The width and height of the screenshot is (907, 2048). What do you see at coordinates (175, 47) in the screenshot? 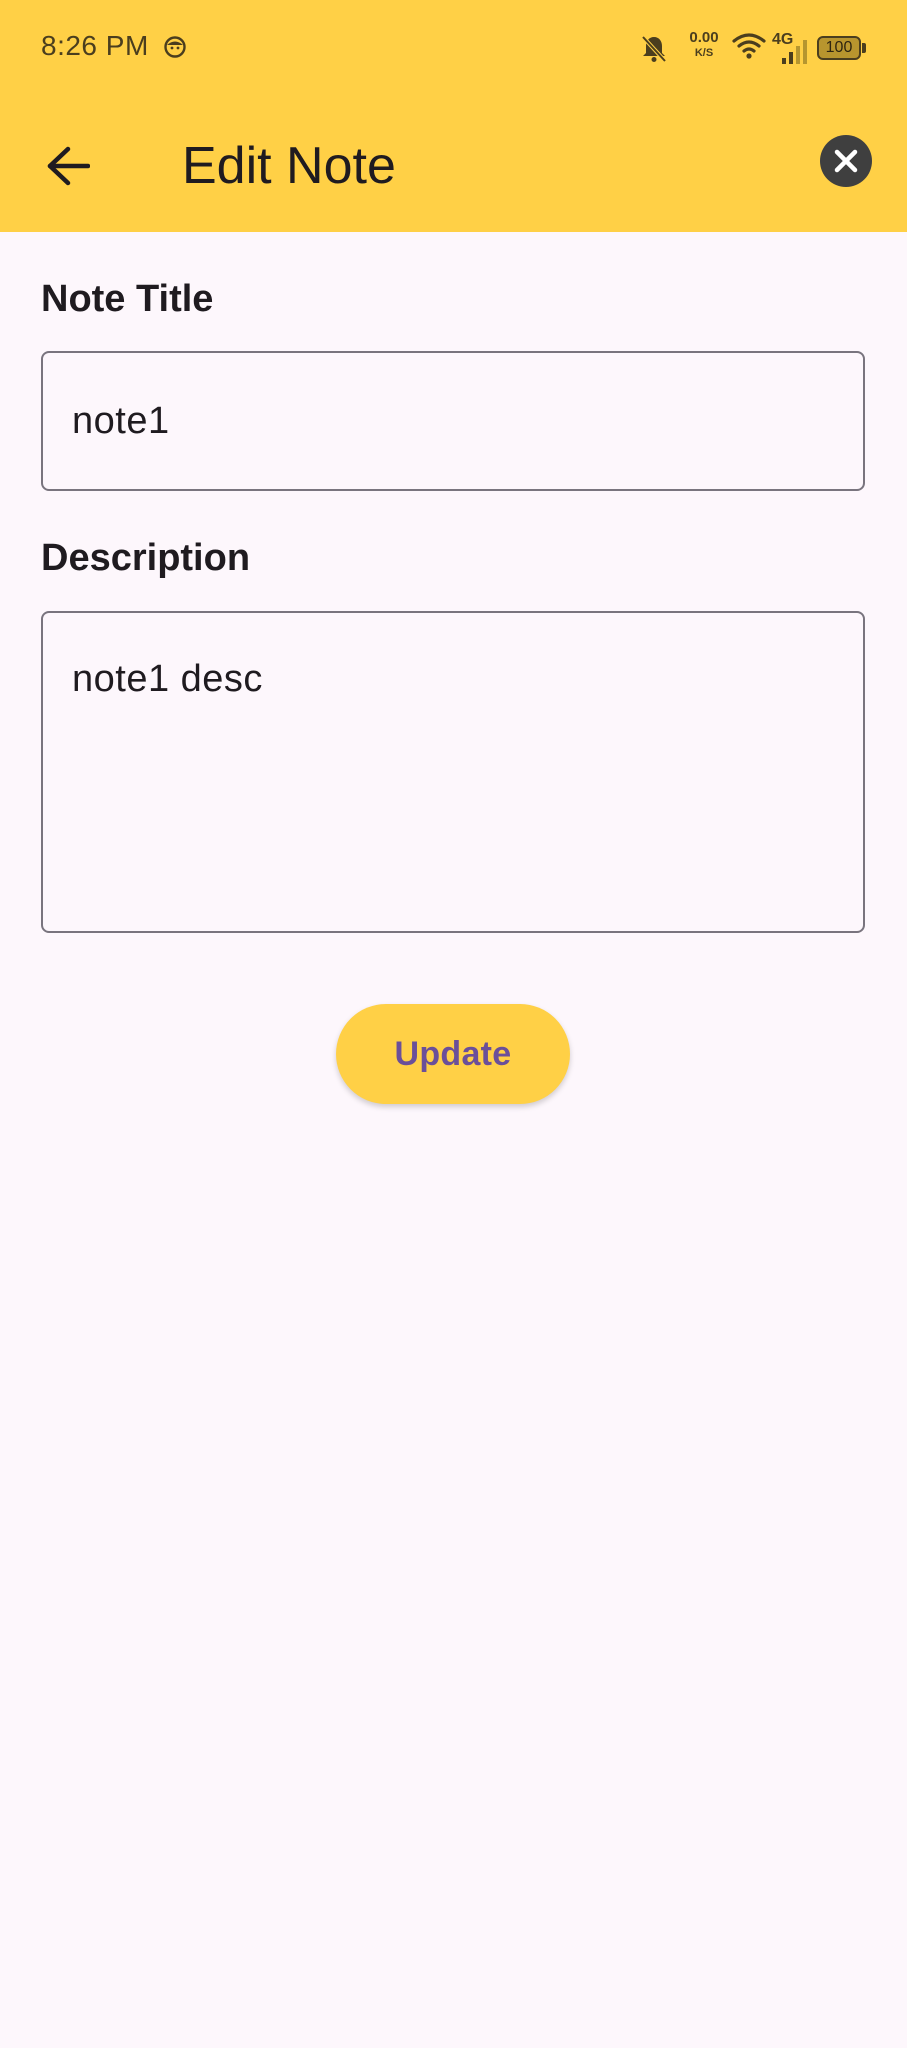
I see `smiley-face-icon` at bounding box center [175, 47].